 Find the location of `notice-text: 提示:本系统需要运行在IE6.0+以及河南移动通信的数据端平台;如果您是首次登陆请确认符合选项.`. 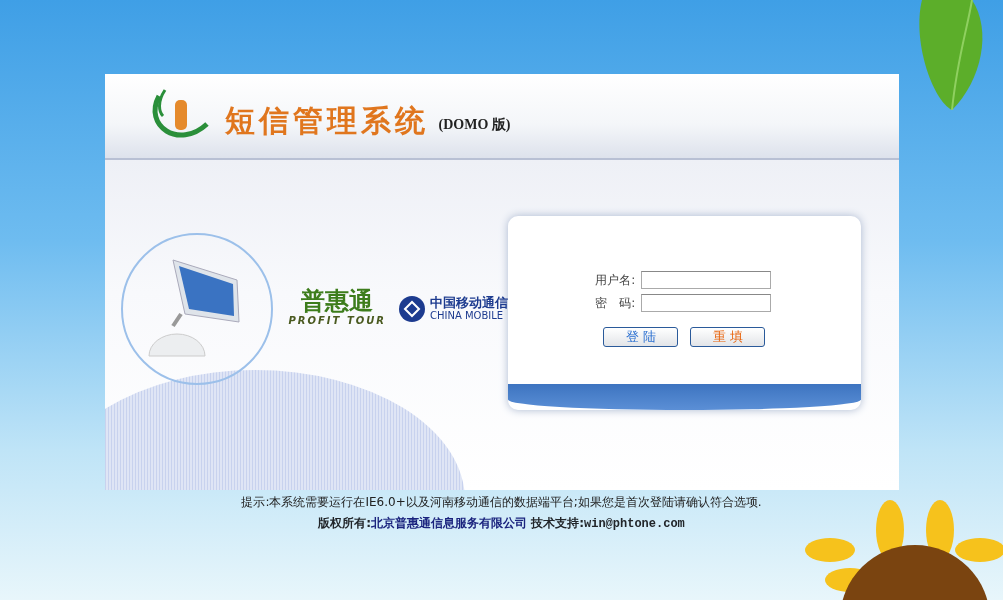

notice-text: 提示:本系统需要运行在IE6.0+以及河南移动通信的数据端平台;如果您是首次登陆请确认符合选项. is located at coordinates (501, 502).